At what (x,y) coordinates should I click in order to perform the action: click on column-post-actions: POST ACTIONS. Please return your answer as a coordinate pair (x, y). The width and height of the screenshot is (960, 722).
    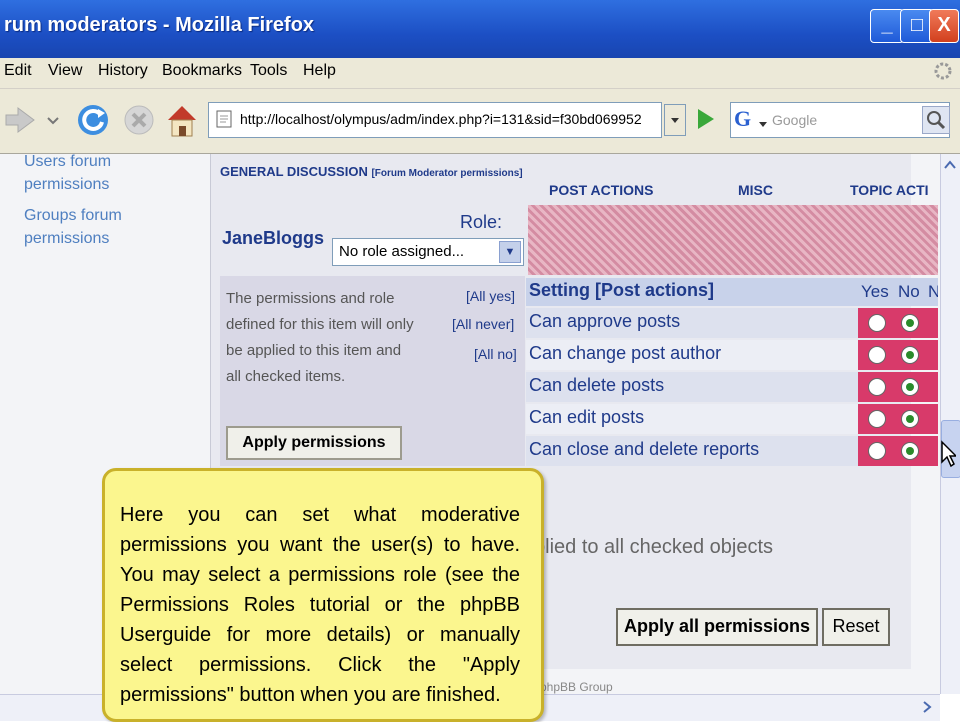
    Looking at the image, I should click on (601, 190).